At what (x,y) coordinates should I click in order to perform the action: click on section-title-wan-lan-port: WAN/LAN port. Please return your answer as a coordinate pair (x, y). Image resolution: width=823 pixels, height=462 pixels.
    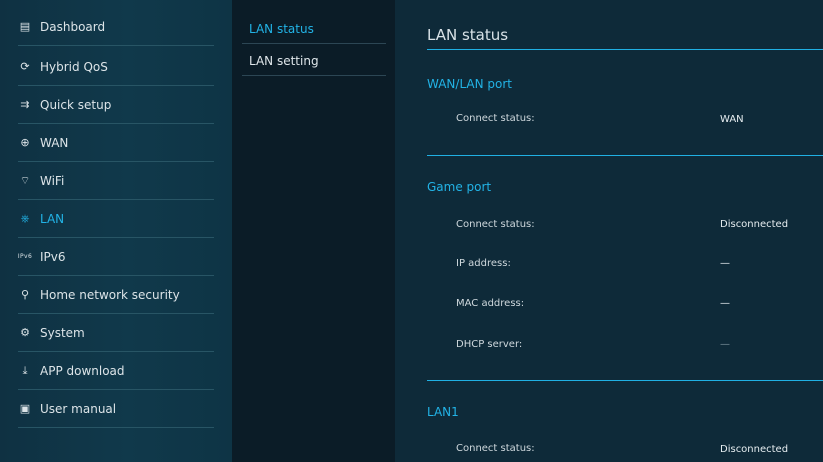
    Looking at the image, I should click on (469, 84).